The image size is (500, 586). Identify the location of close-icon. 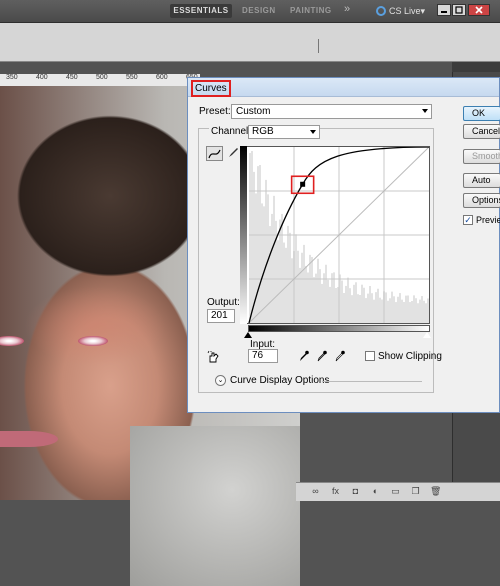
(479, 10).